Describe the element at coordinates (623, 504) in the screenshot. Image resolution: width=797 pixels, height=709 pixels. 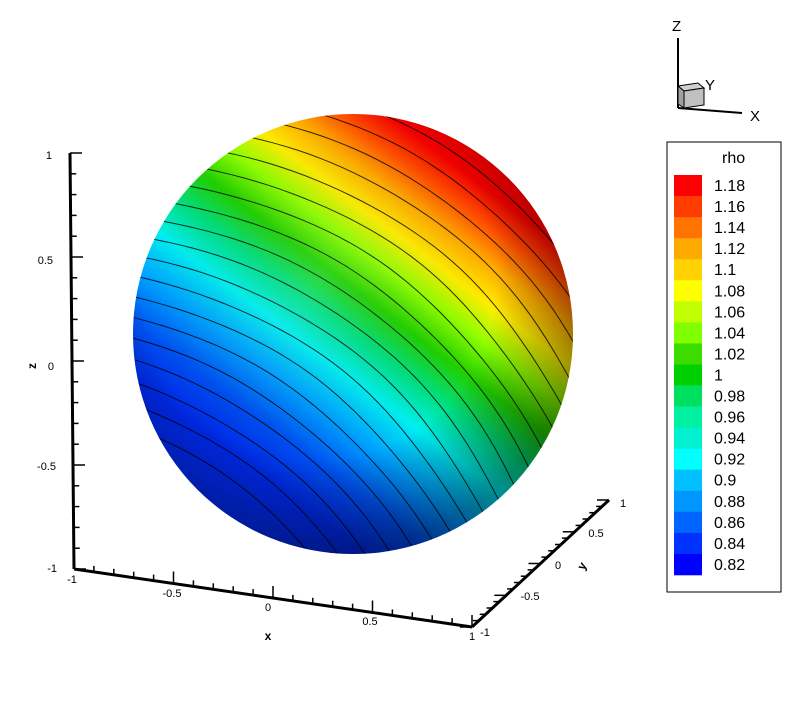
I see `y-tick-label: 1` at that location.